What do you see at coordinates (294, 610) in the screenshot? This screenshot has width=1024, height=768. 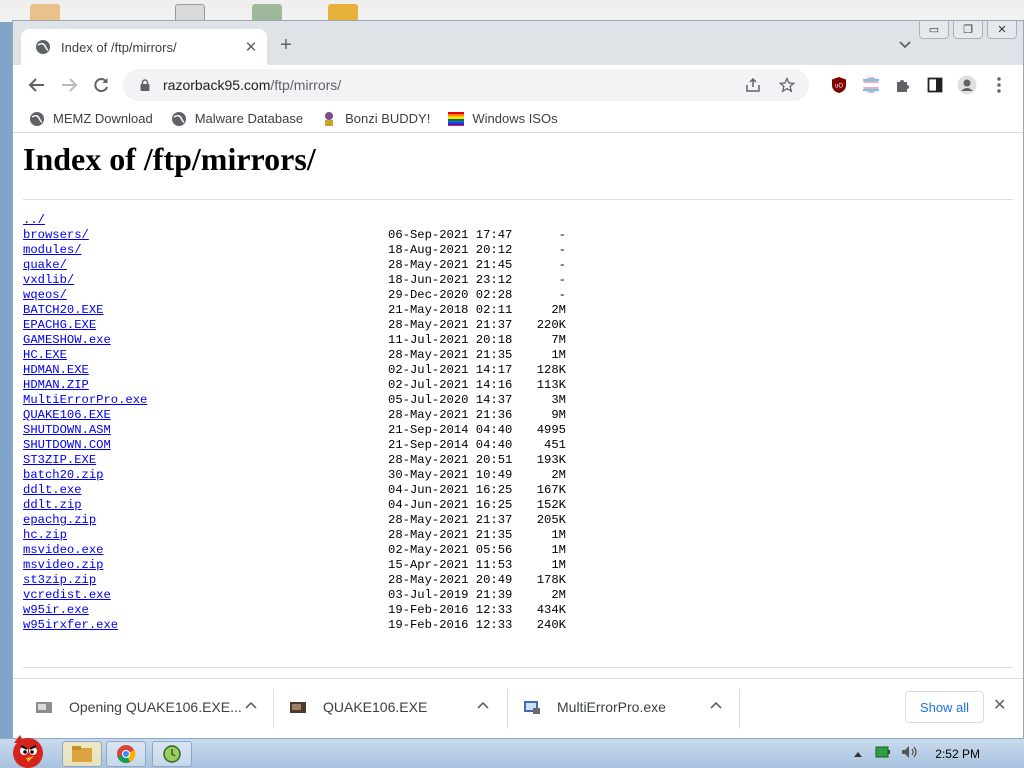 I see `listing-row: w95ir.exe 19-Feb-2016 12:33 434K` at bounding box center [294, 610].